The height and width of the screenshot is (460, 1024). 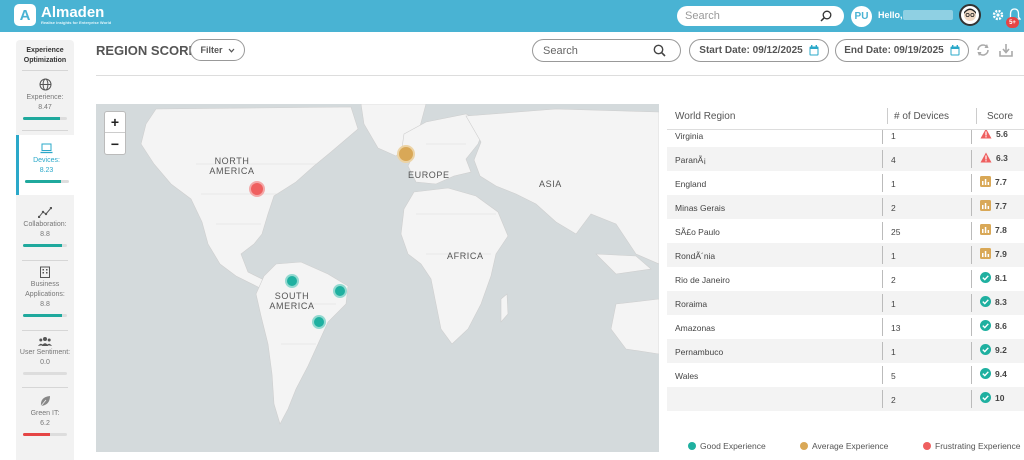 What do you see at coordinates (983, 50) in the screenshot?
I see `refresh-icon` at bounding box center [983, 50].